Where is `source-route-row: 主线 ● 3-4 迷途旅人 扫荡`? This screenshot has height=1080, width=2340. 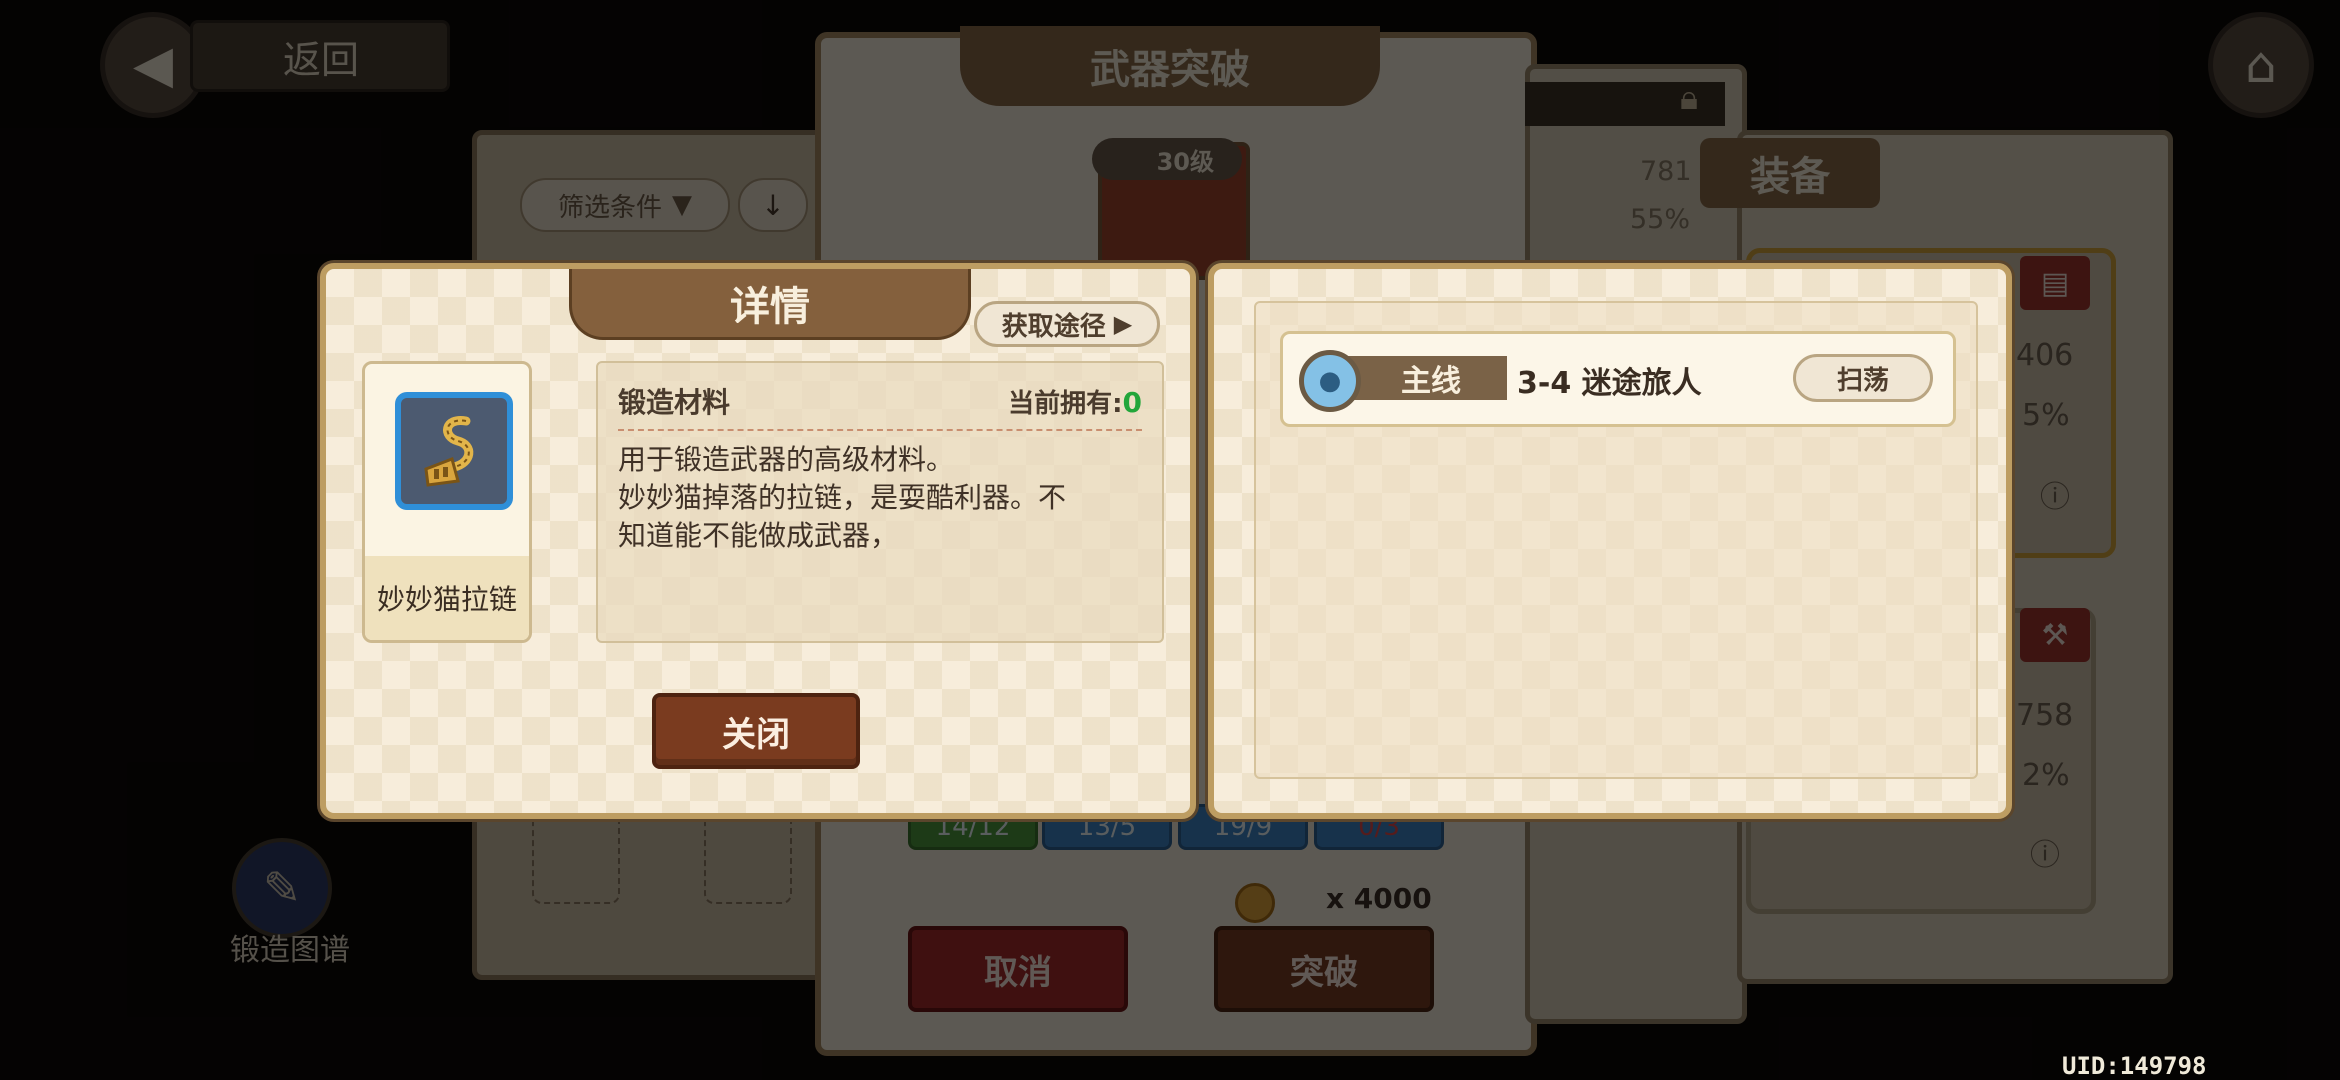
source-route-row: 主线 ● 3-4 迷途旅人 扫荡 is located at coordinates (1618, 379).